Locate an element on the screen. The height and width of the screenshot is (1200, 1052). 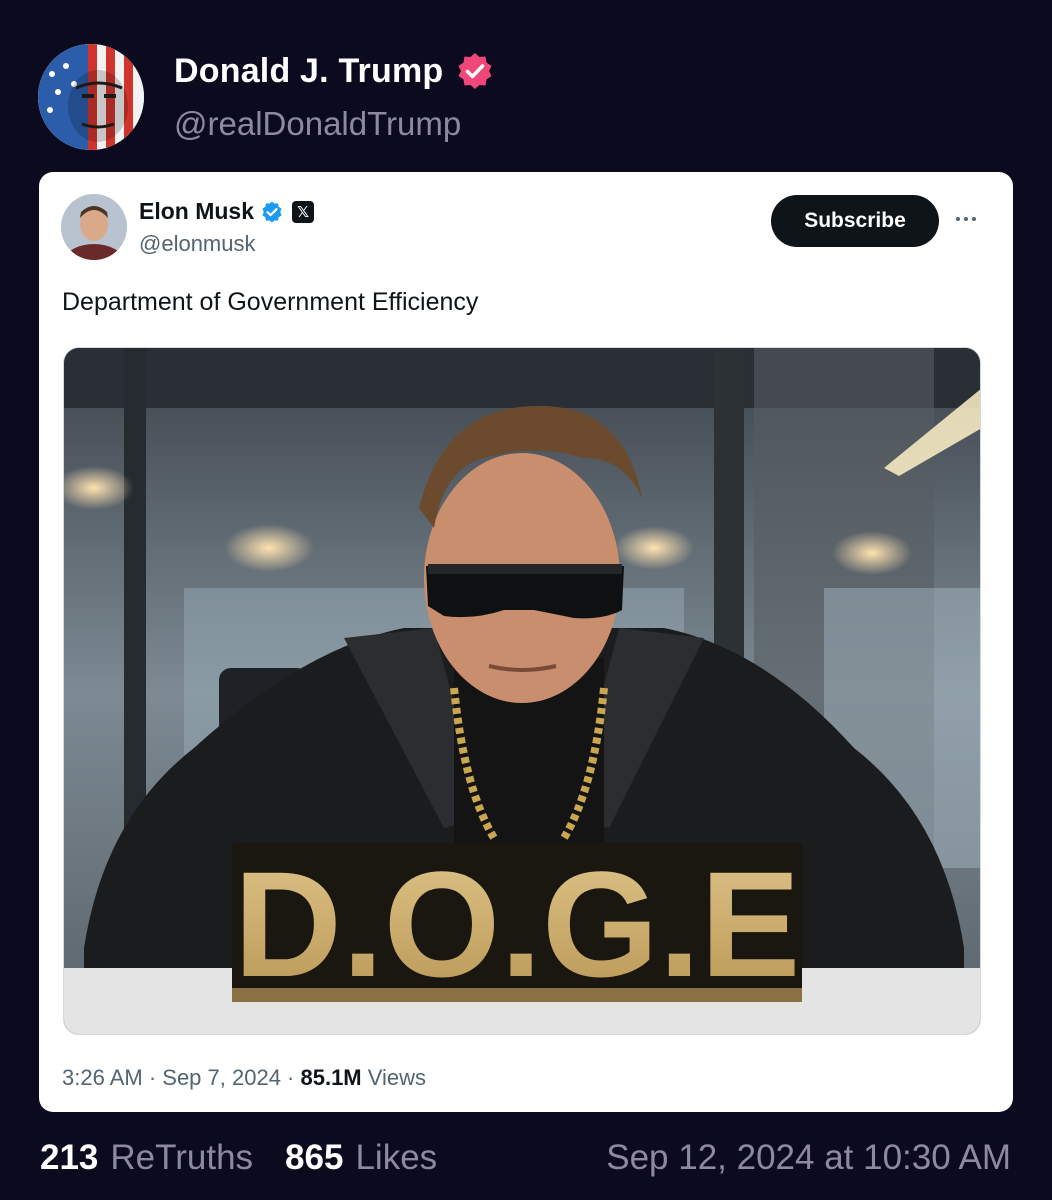
more-dots-icon is located at coordinates (966, 219).